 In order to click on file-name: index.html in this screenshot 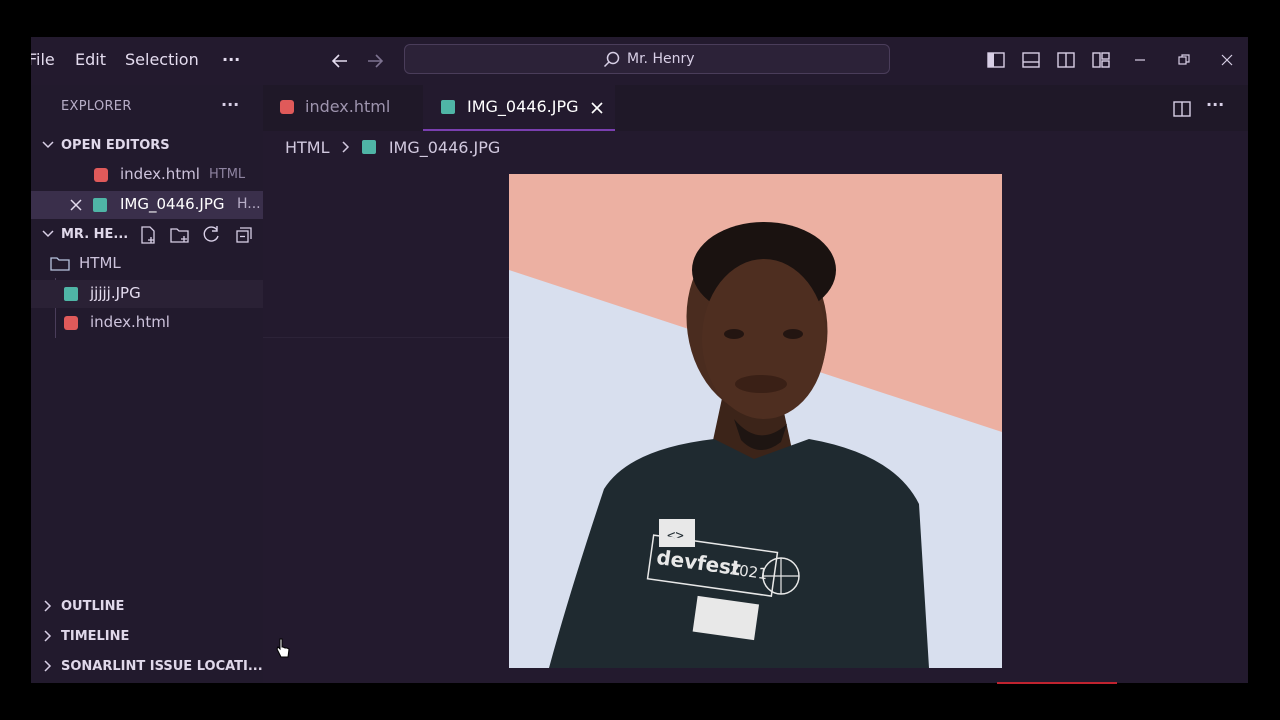, I will do `click(130, 322)`.